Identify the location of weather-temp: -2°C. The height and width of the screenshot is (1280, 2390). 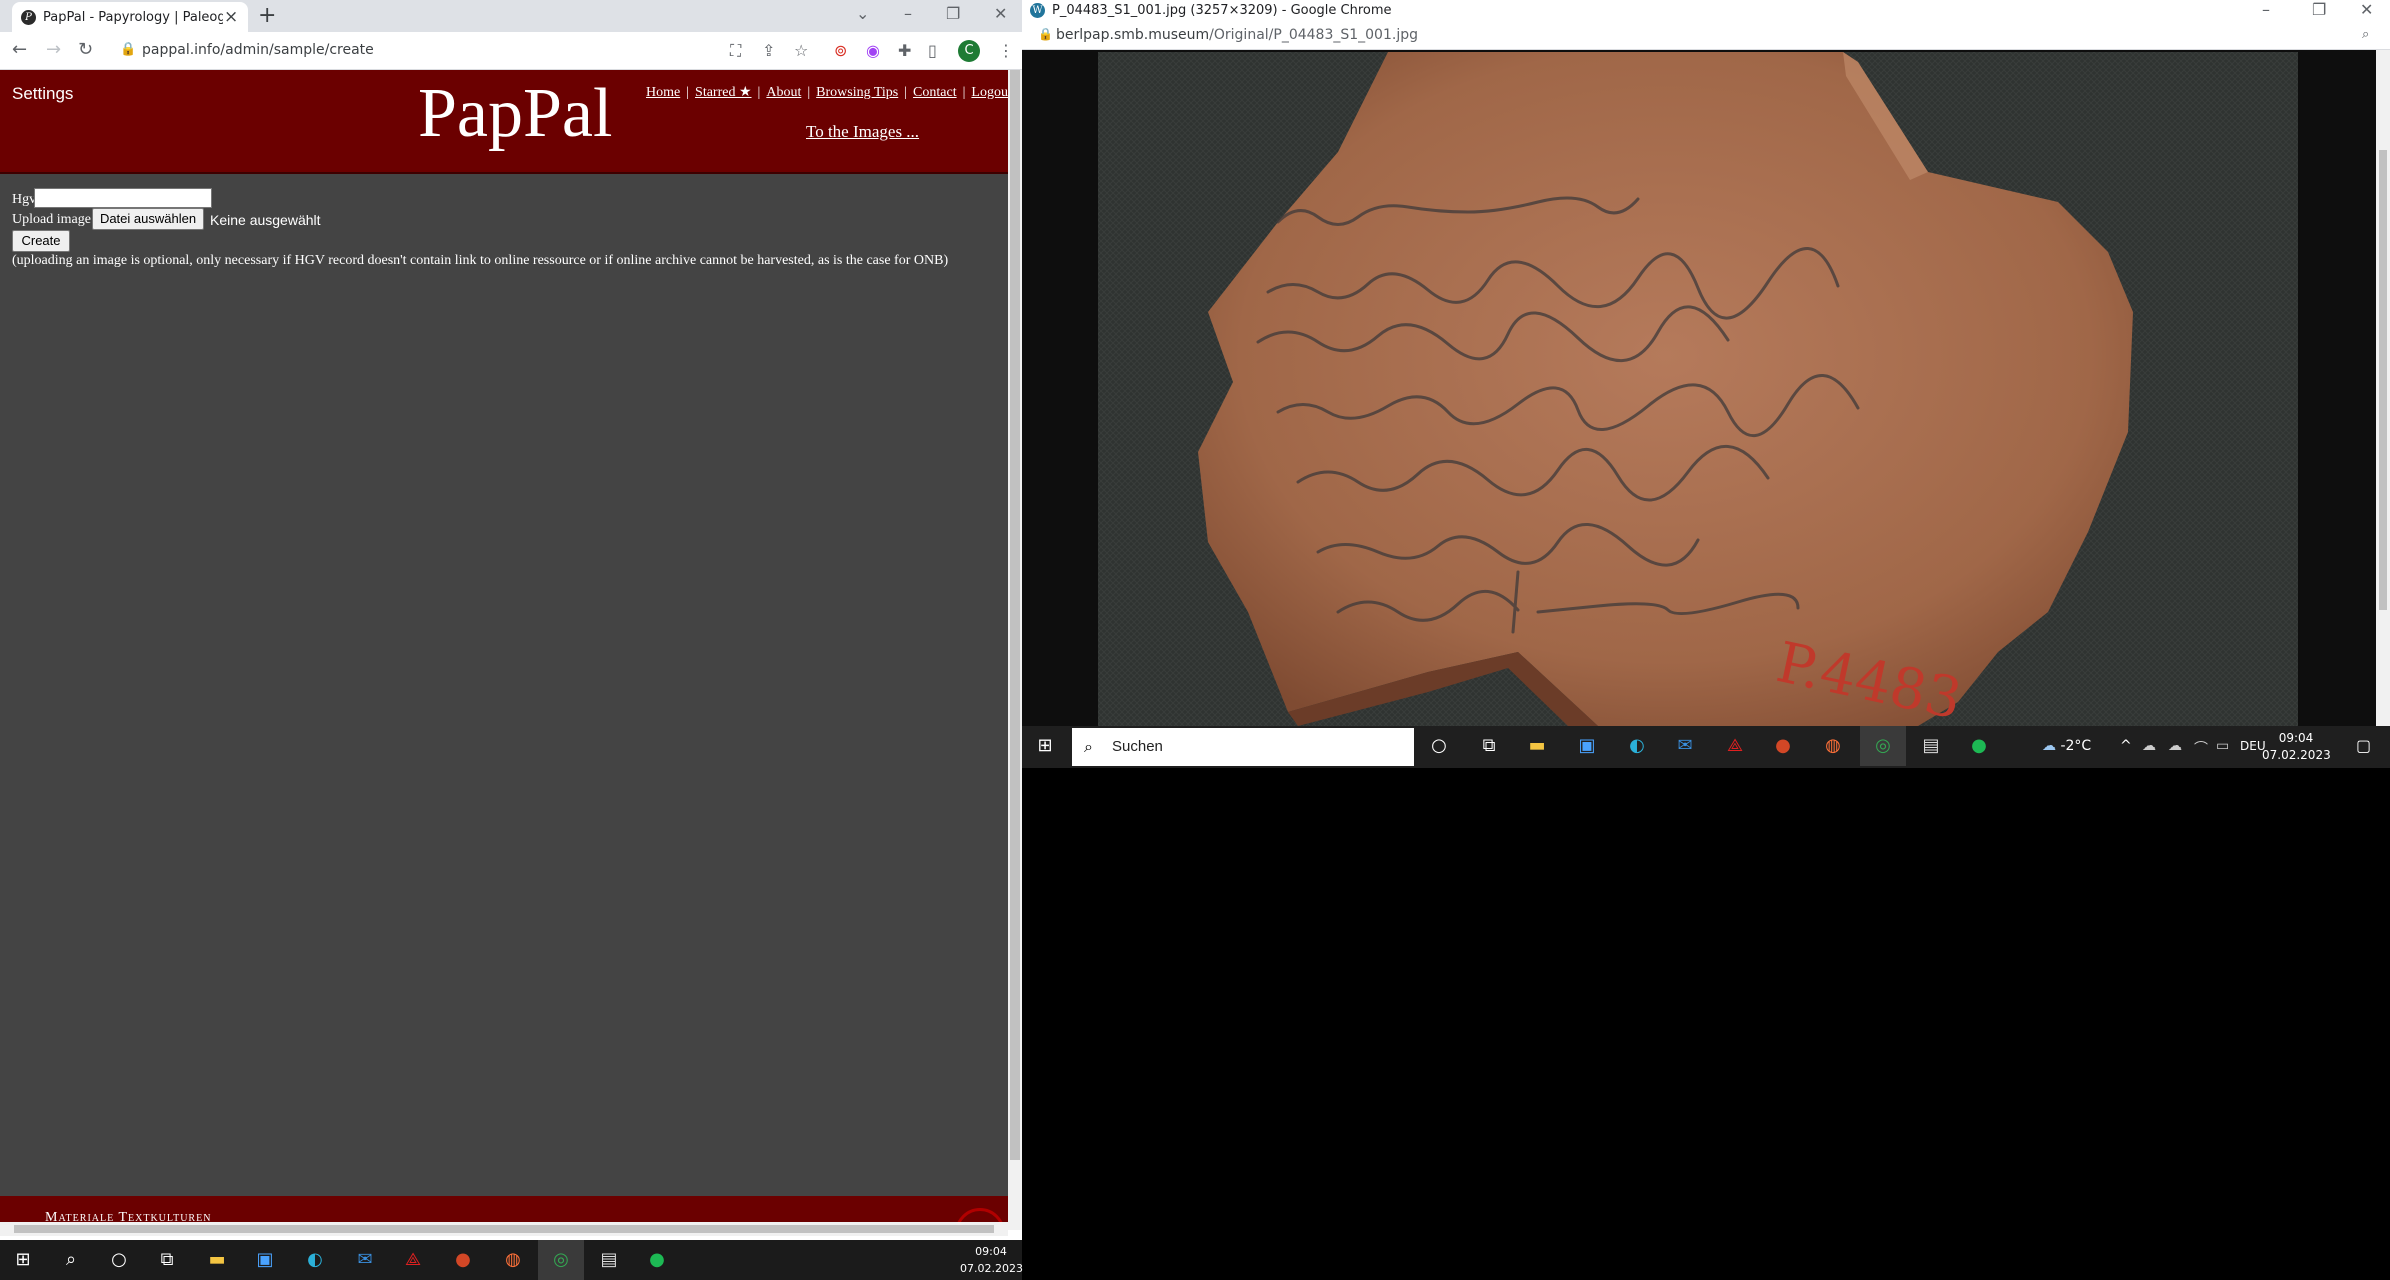
(2076, 746).